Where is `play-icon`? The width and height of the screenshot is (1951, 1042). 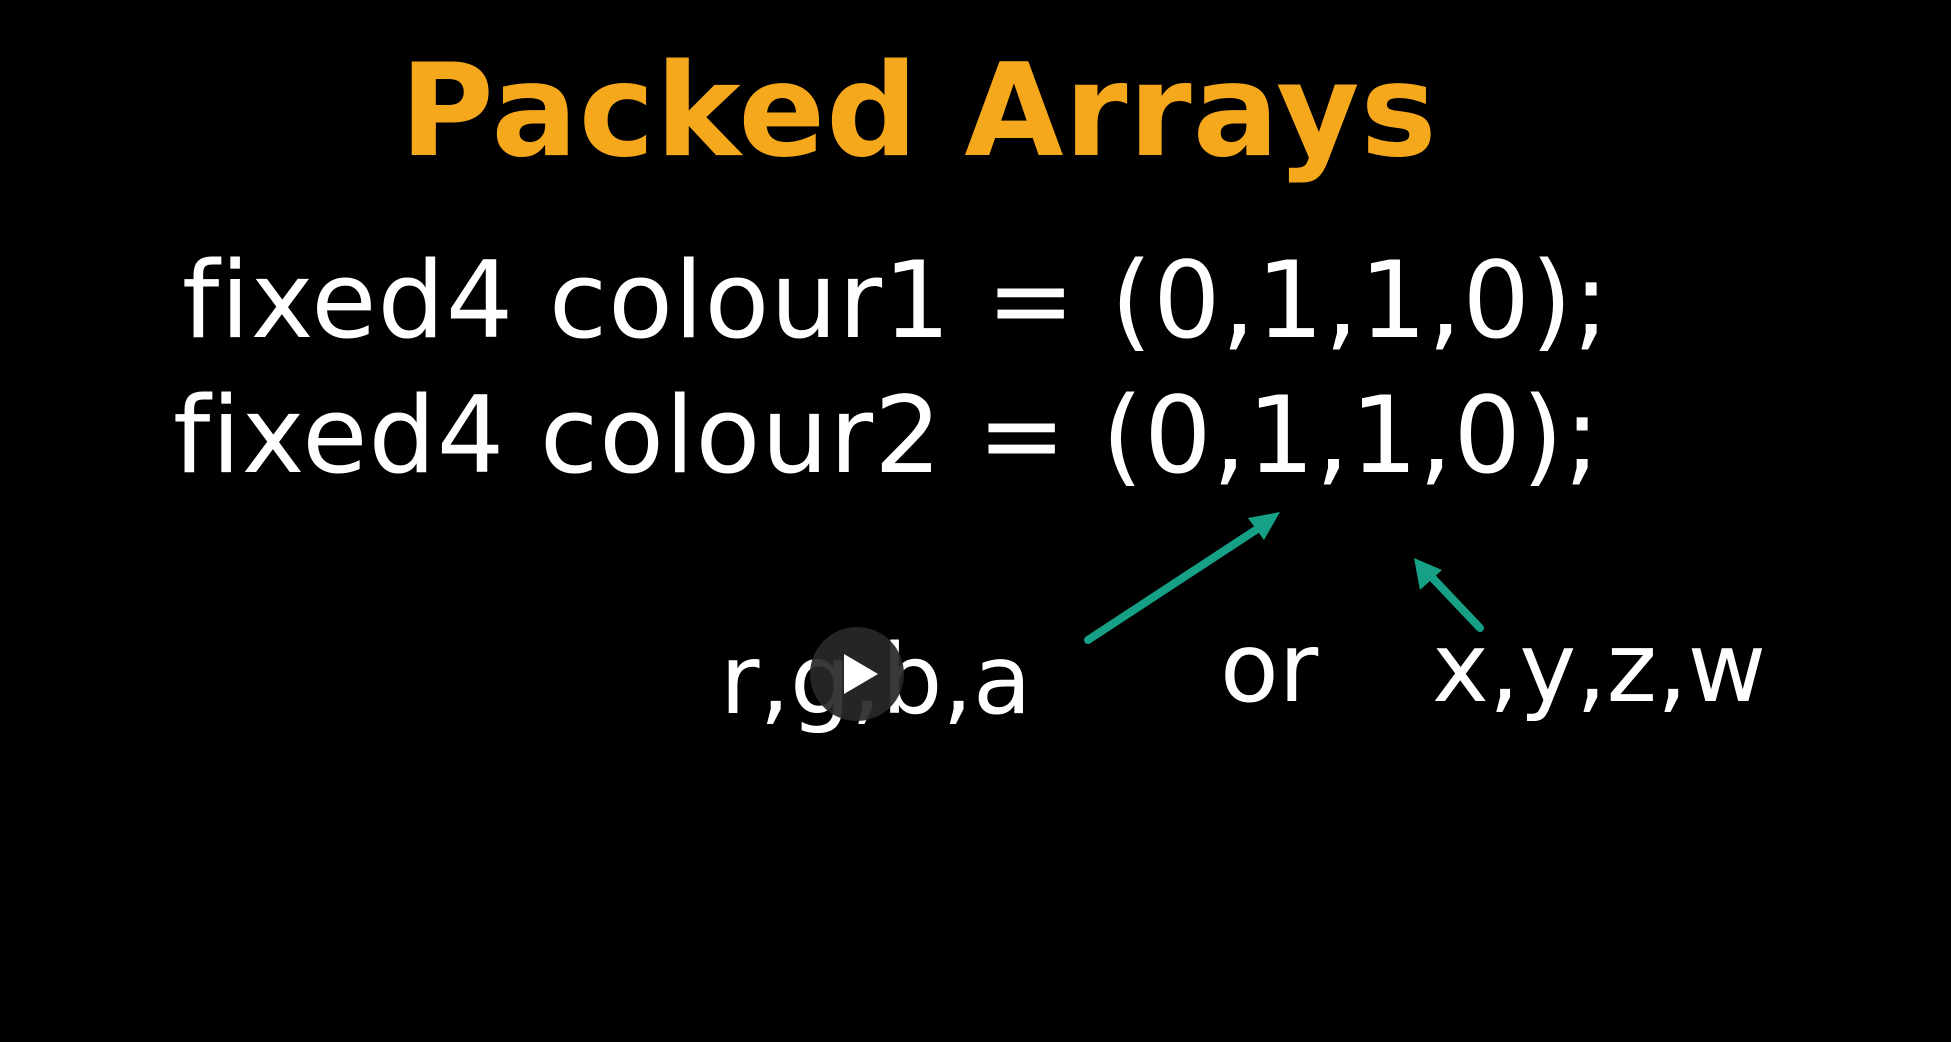
play-icon is located at coordinates (861, 674).